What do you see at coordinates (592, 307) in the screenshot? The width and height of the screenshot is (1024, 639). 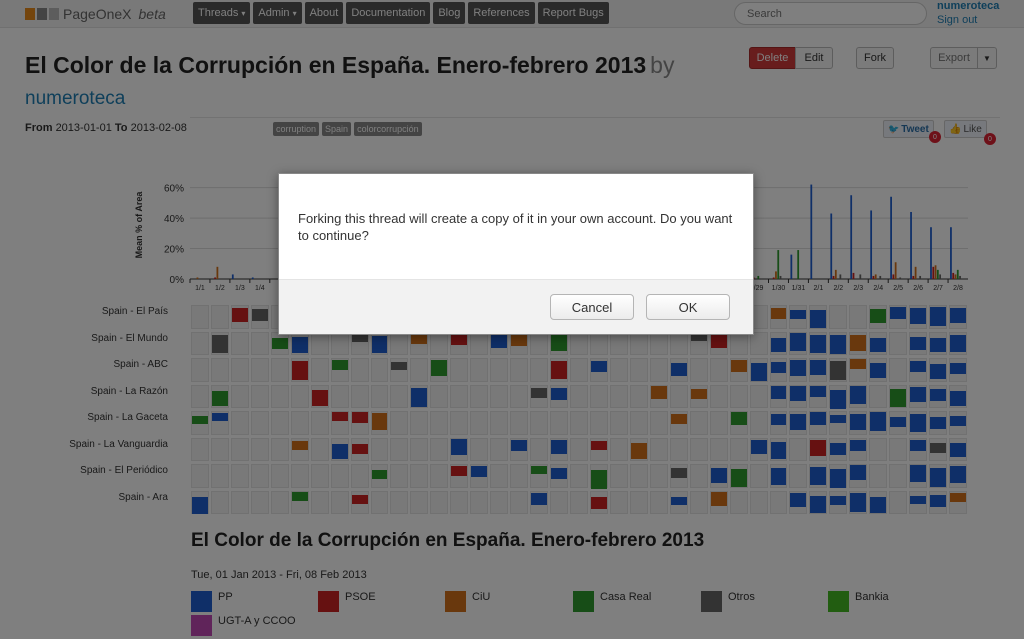 I see `cancel-button: Cancel` at bounding box center [592, 307].